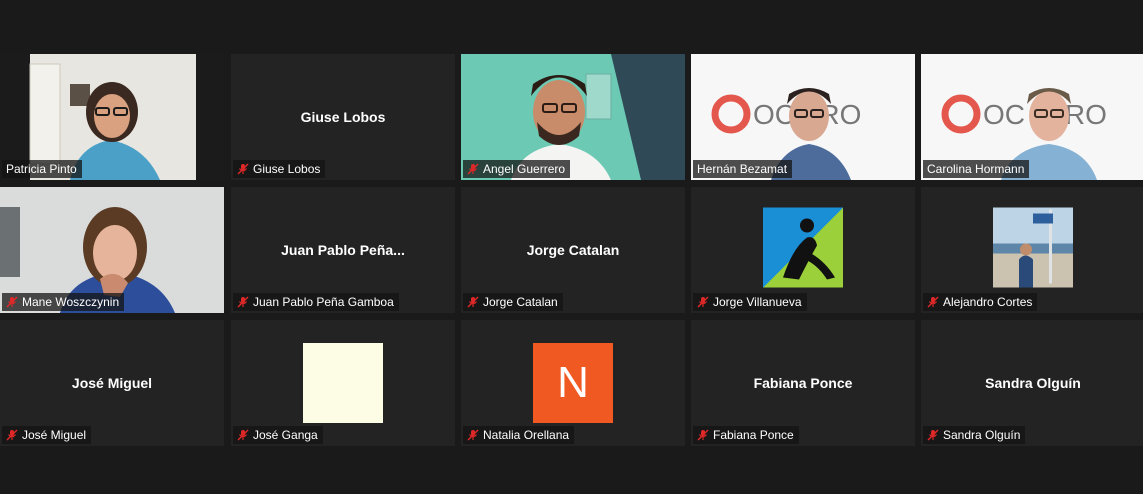 The image size is (1143, 494). What do you see at coordinates (112, 250) in the screenshot?
I see `participant-tile-mane-woszczynin: Mane Woszczynin` at bounding box center [112, 250].